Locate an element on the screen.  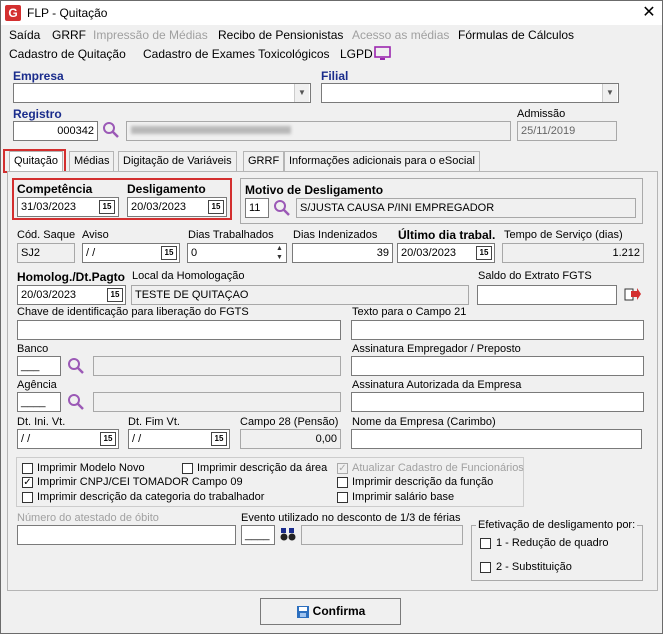
efetivacao-label: Efetivação de desligamento por: is located at coordinates (557, 525).